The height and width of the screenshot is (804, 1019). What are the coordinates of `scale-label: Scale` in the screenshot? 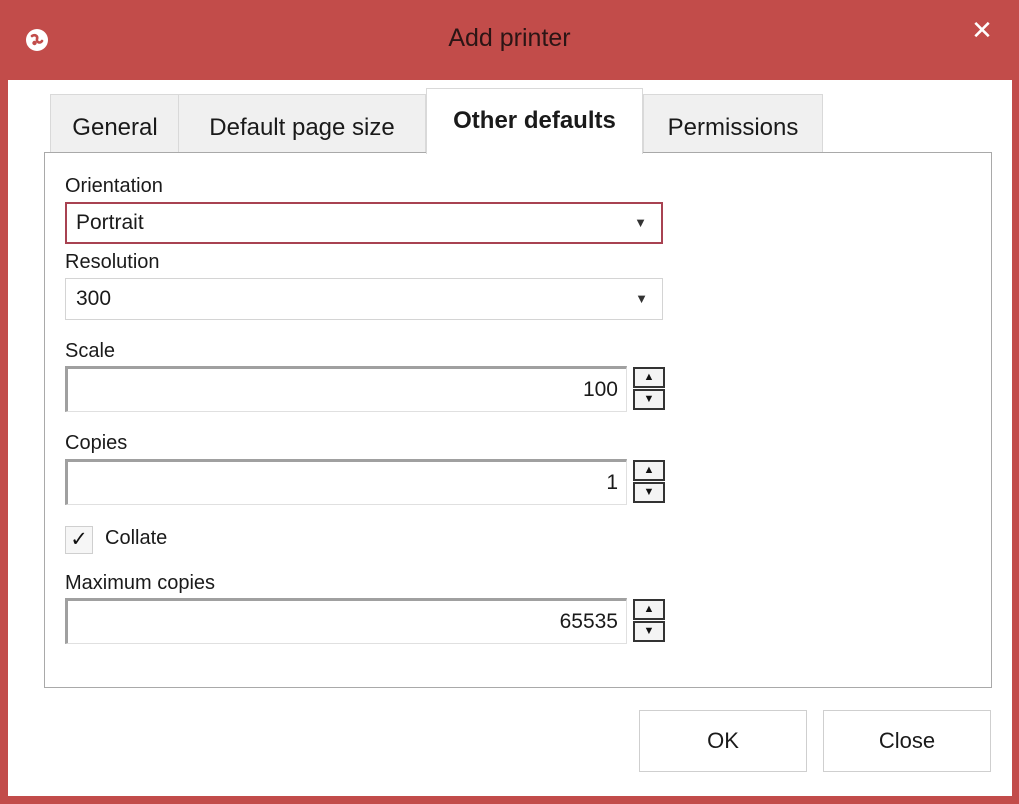 It's located at (90, 351).